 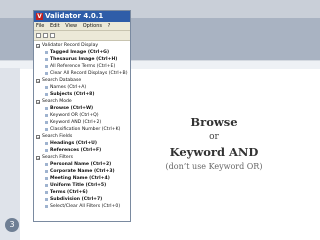 What do you see at coordinates (39, 16) in the screenshot?
I see `app-icon: V` at bounding box center [39, 16].